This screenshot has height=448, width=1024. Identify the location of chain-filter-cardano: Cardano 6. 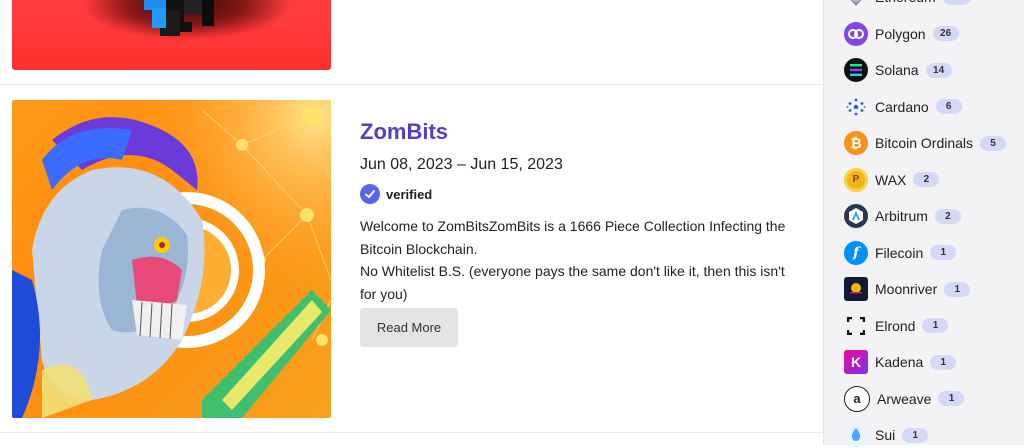
(903, 107).